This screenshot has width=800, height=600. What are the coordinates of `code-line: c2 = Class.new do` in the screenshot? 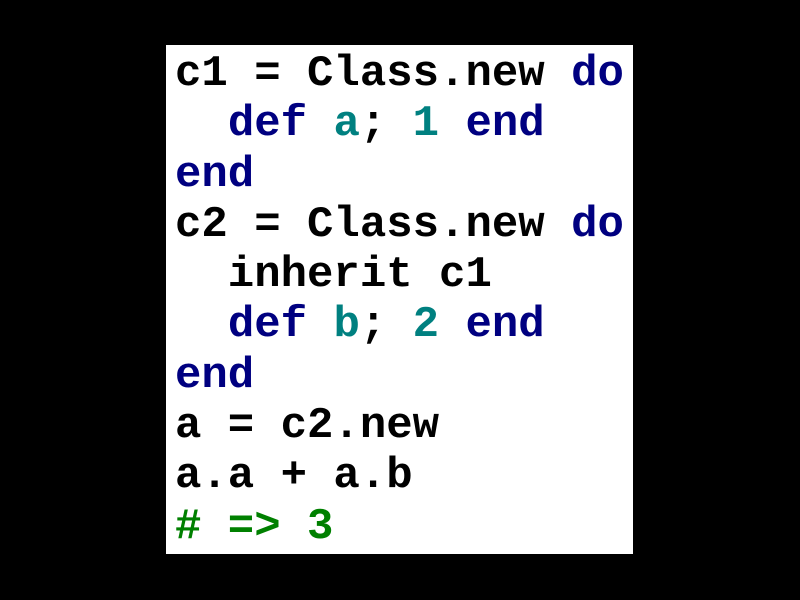 It's located at (404, 225).